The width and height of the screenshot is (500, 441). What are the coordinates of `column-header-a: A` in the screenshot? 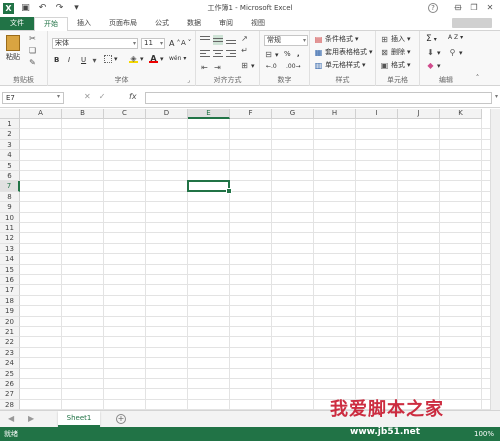 It's located at (41, 114).